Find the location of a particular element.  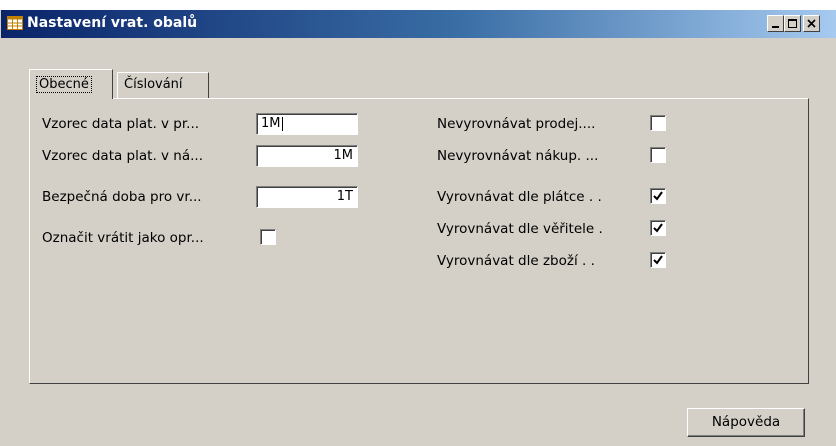

apply-by-payer-checkbox is located at coordinates (658, 196).